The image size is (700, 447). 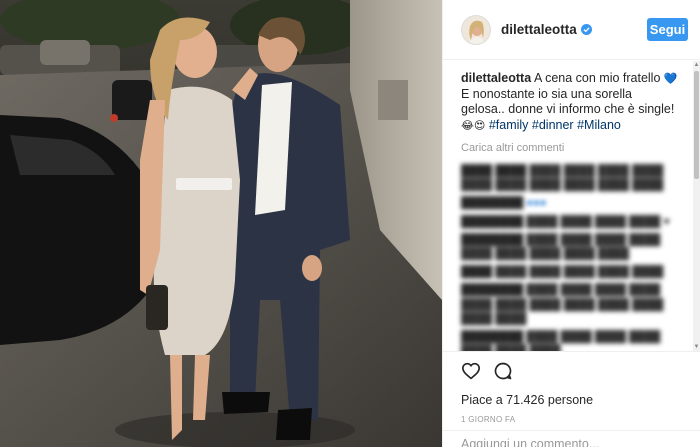 What do you see at coordinates (553, 125) in the screenshot?
I see `hashtag-dinner: #dinner` at bounding box center [553, 125].